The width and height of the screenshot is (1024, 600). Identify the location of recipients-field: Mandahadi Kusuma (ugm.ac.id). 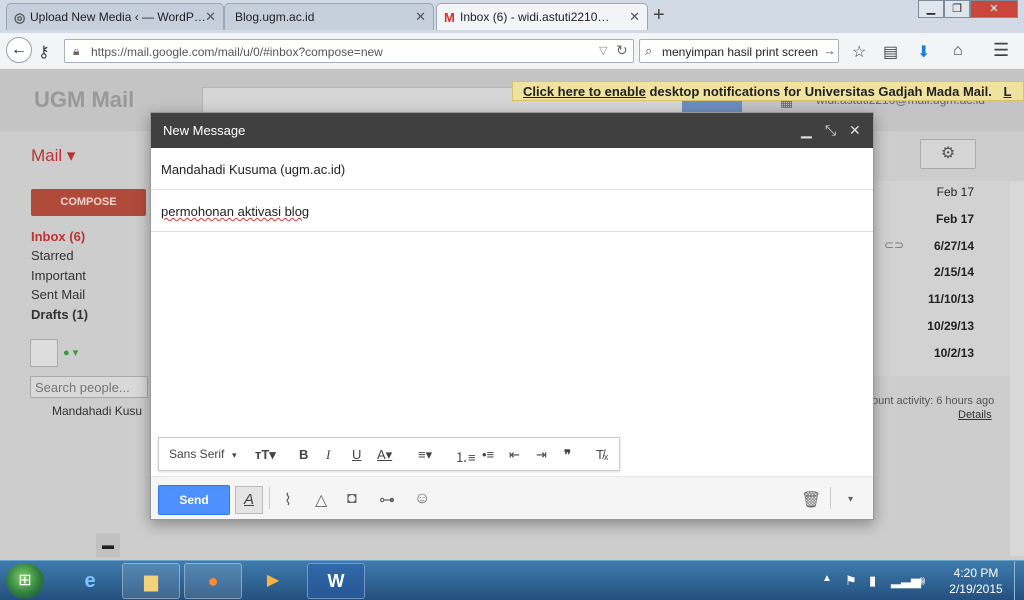
(512, 169).